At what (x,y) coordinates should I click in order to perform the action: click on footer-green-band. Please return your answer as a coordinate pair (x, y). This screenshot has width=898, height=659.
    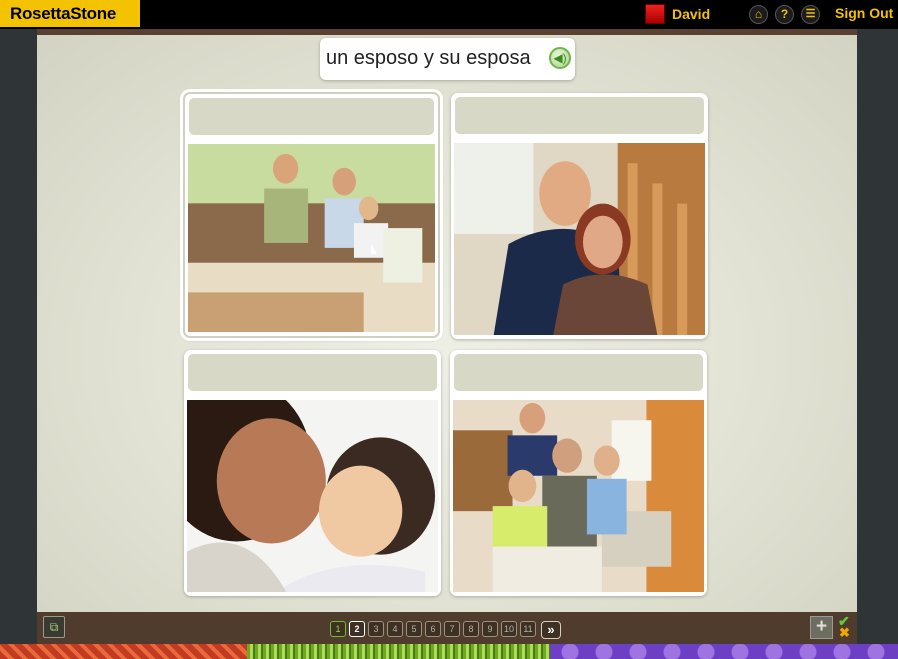
    Looking at the image, I should click on (398, 651).